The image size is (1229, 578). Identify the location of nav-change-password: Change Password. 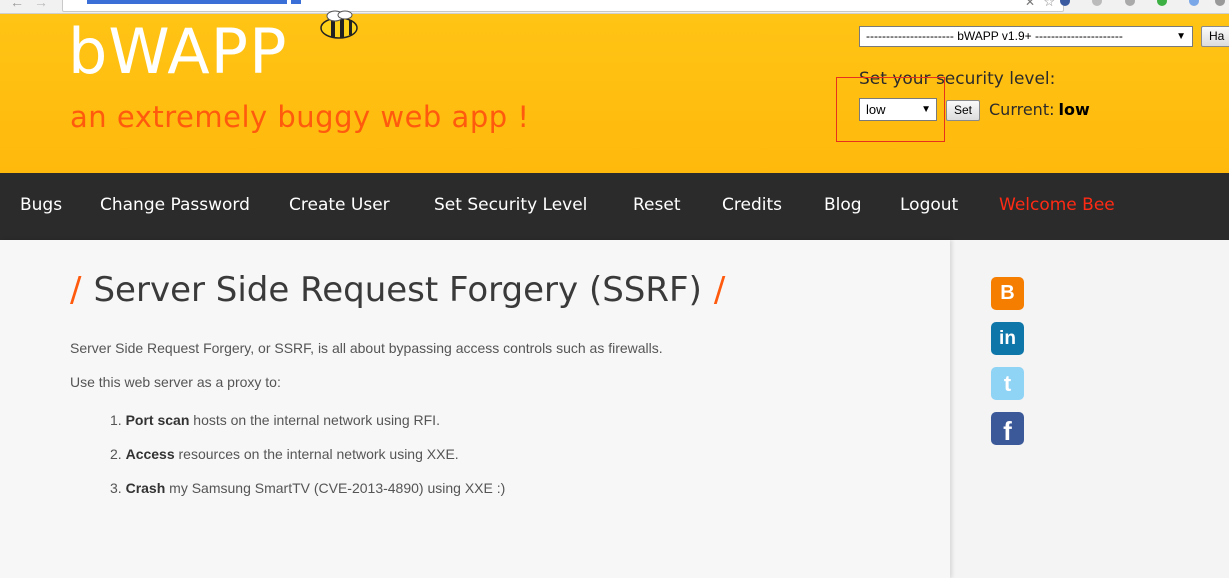
(175, 205).